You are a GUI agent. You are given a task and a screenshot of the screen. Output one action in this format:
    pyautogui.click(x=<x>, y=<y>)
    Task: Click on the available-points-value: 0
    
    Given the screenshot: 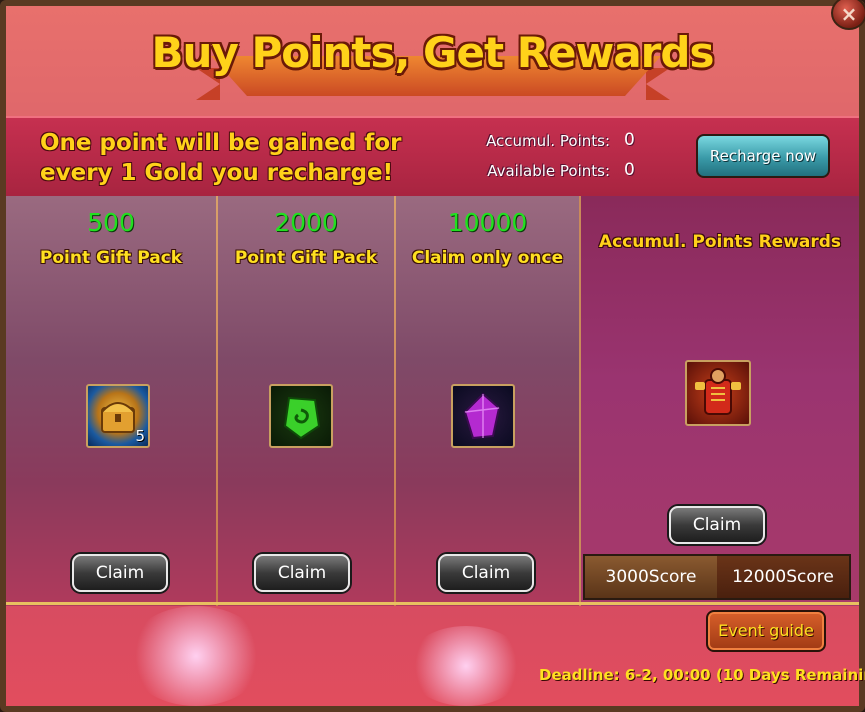 What is the action you would take?
    pyautogui.click(x=629, y=170)
    